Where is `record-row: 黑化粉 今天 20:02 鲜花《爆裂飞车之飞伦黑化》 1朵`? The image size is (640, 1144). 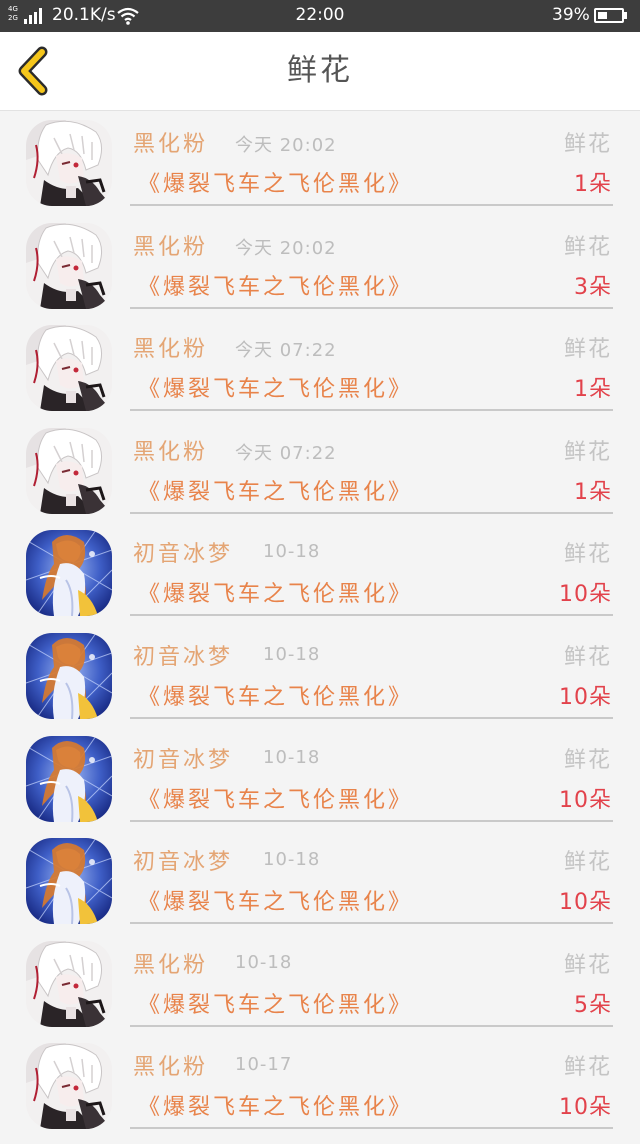
record-row: 黑化粉 今天 20:02 鲜花《爆裂飞车之飞伦黑化》 1朵 is located at coordinates (320, 169).